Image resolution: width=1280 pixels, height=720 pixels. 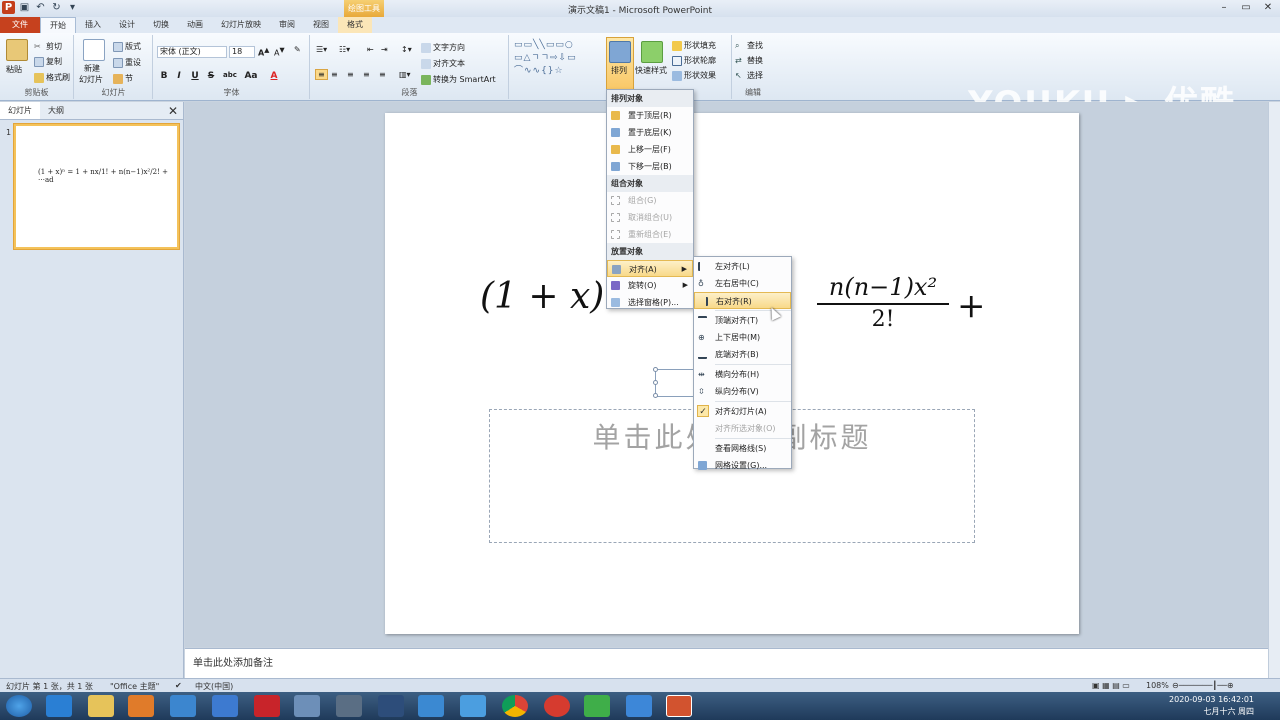 What do you see at coordinates (431, 706) in the screenshot?
I see `bird2-app-icon` at bounding box center [431, 706].